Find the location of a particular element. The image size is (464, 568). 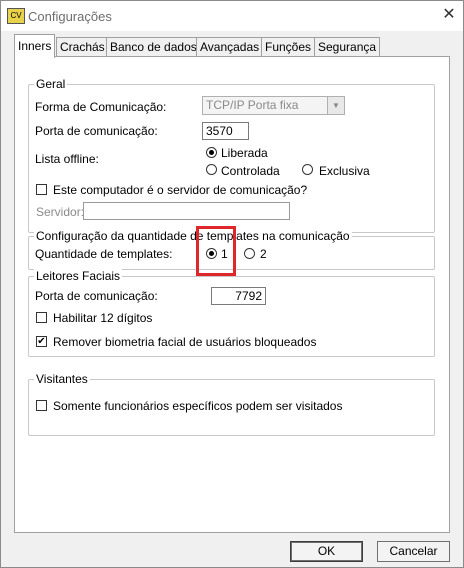

server-checkbox is located at coordinates (41, 189).